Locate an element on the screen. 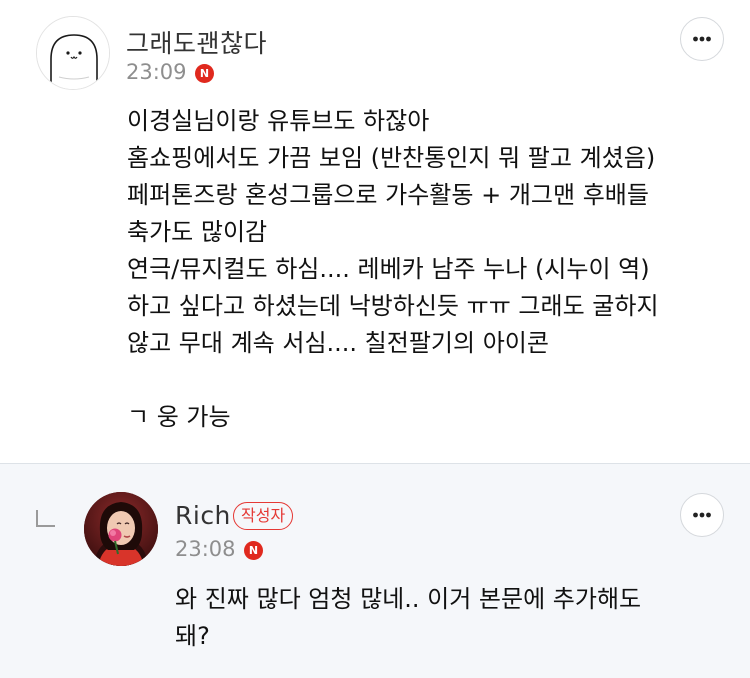 This screenshot has height=678, width=750. reply-avatar is located at coordinates (121, 529).